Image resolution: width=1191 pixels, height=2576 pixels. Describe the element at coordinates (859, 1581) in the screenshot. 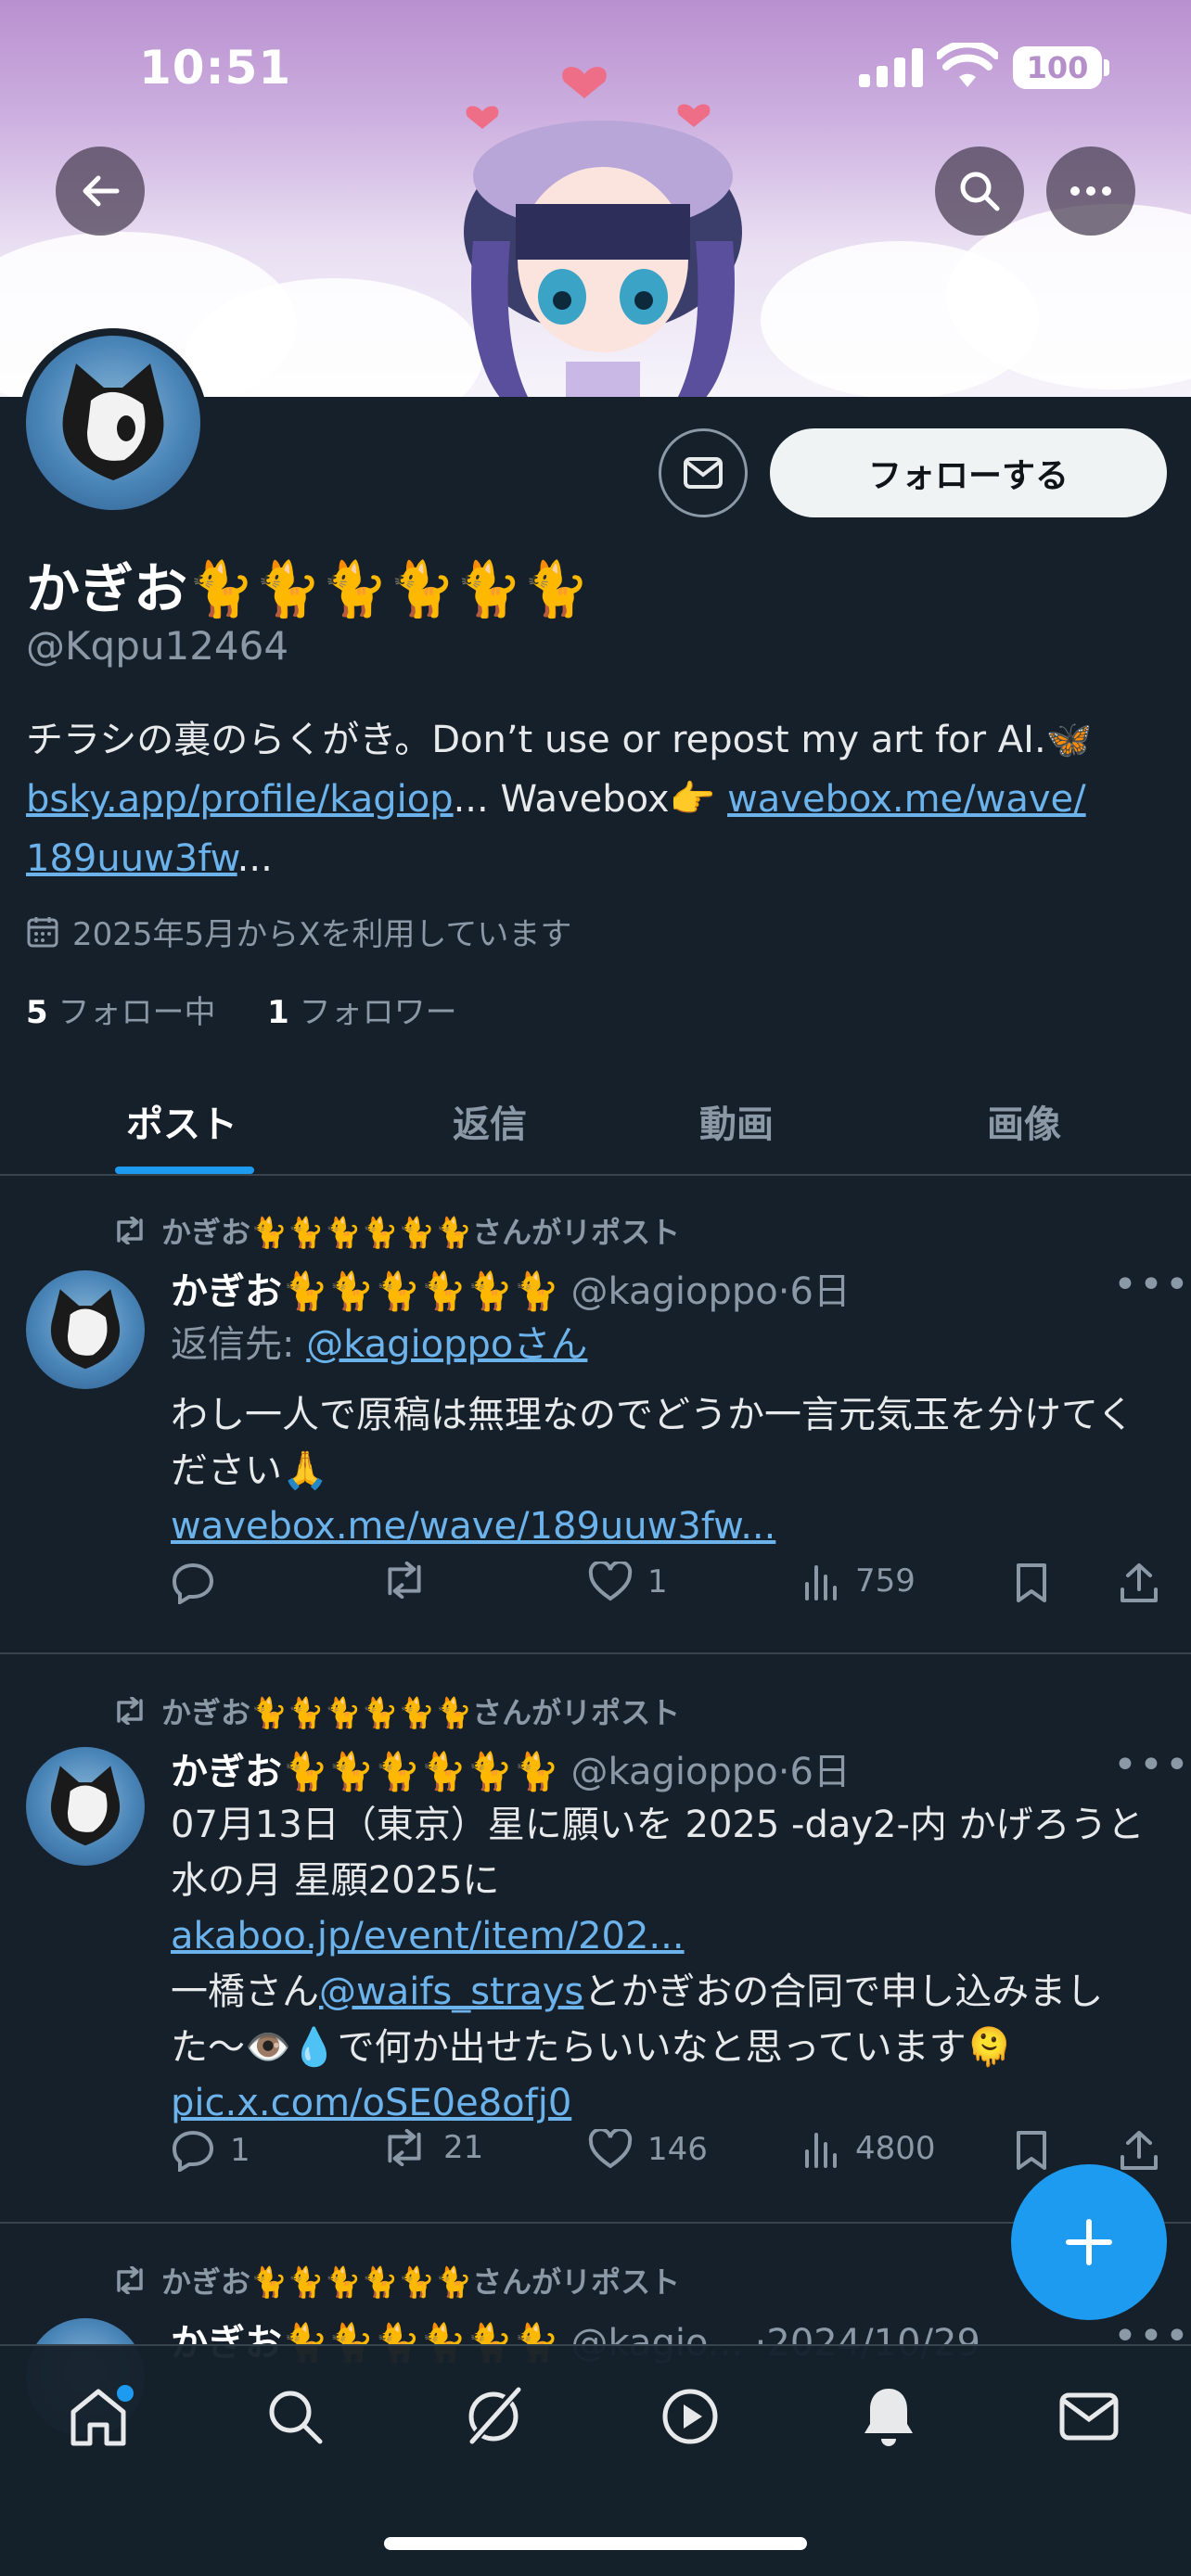

I see `views-button: 759` at that location.